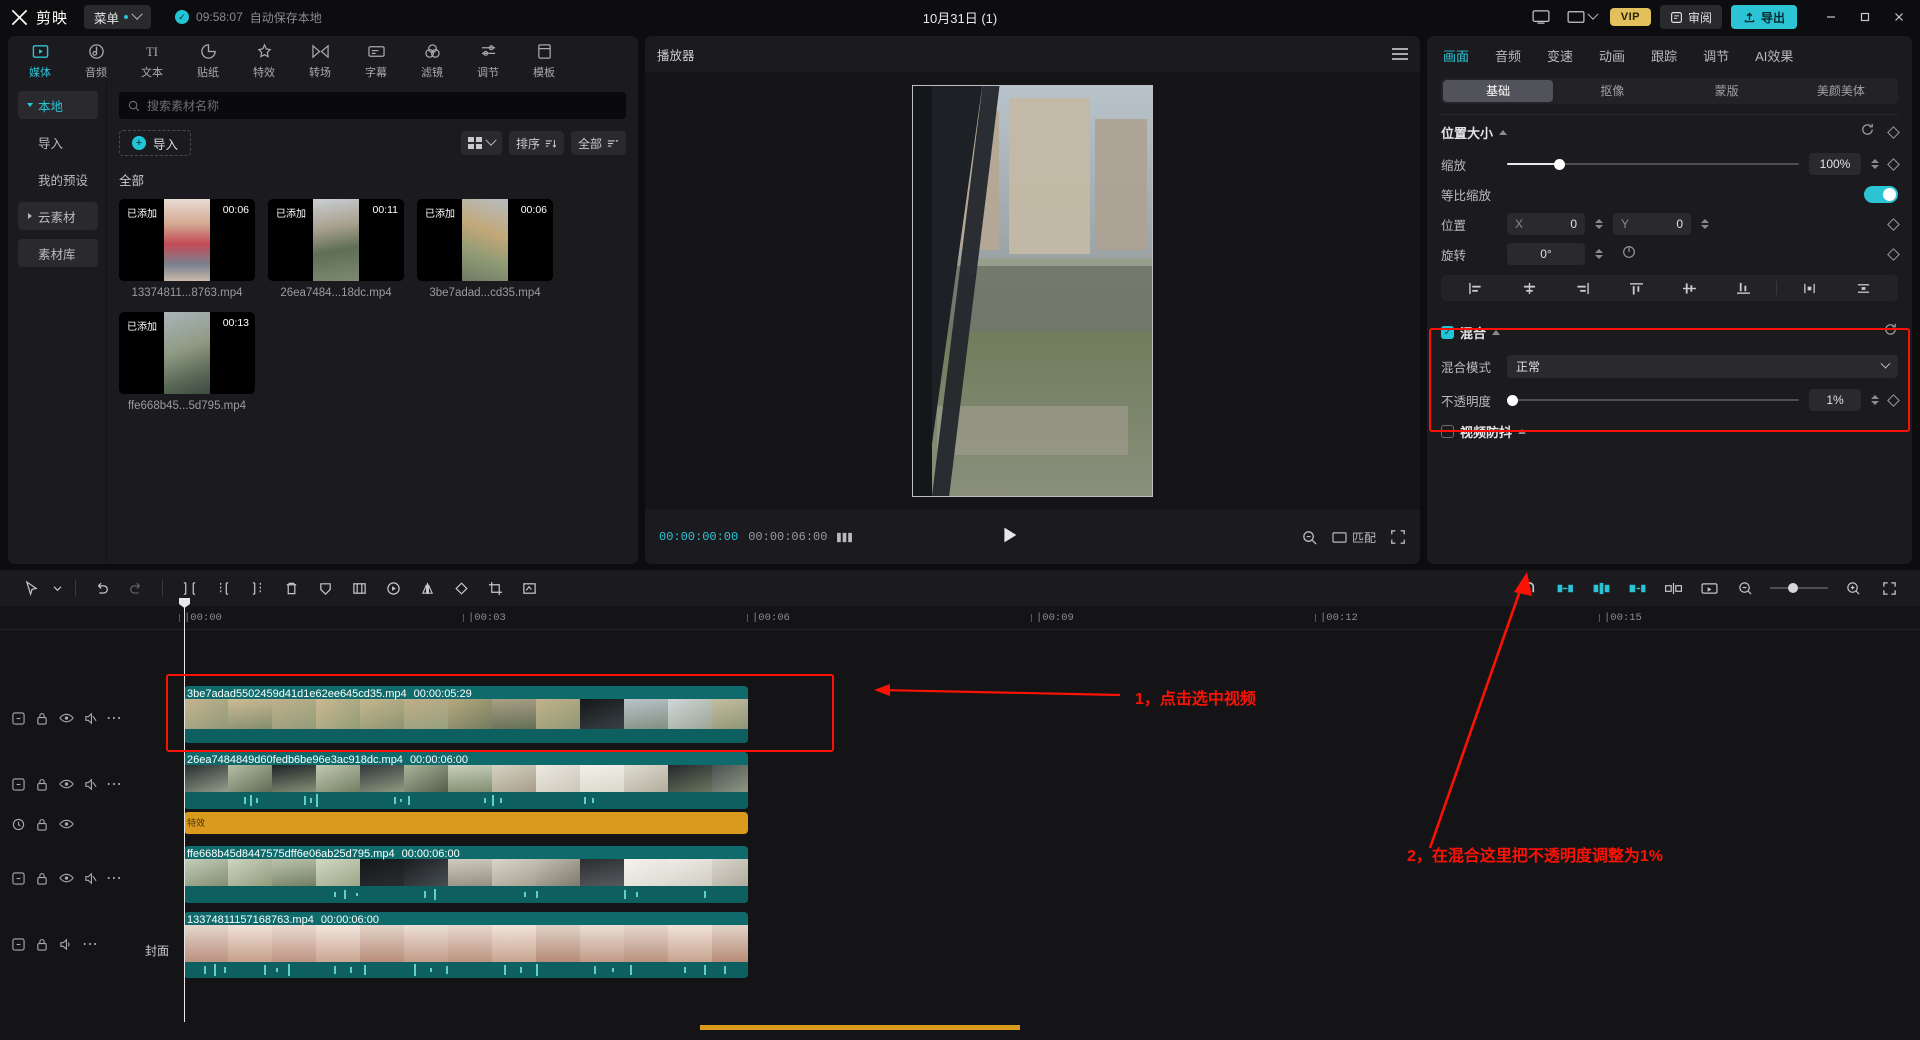 The image size is (1920, 1040). What do you see at coordinates (529, 588) in the screenshot?
I see `smart-cutout-icon` at bounding box center [529, 588].